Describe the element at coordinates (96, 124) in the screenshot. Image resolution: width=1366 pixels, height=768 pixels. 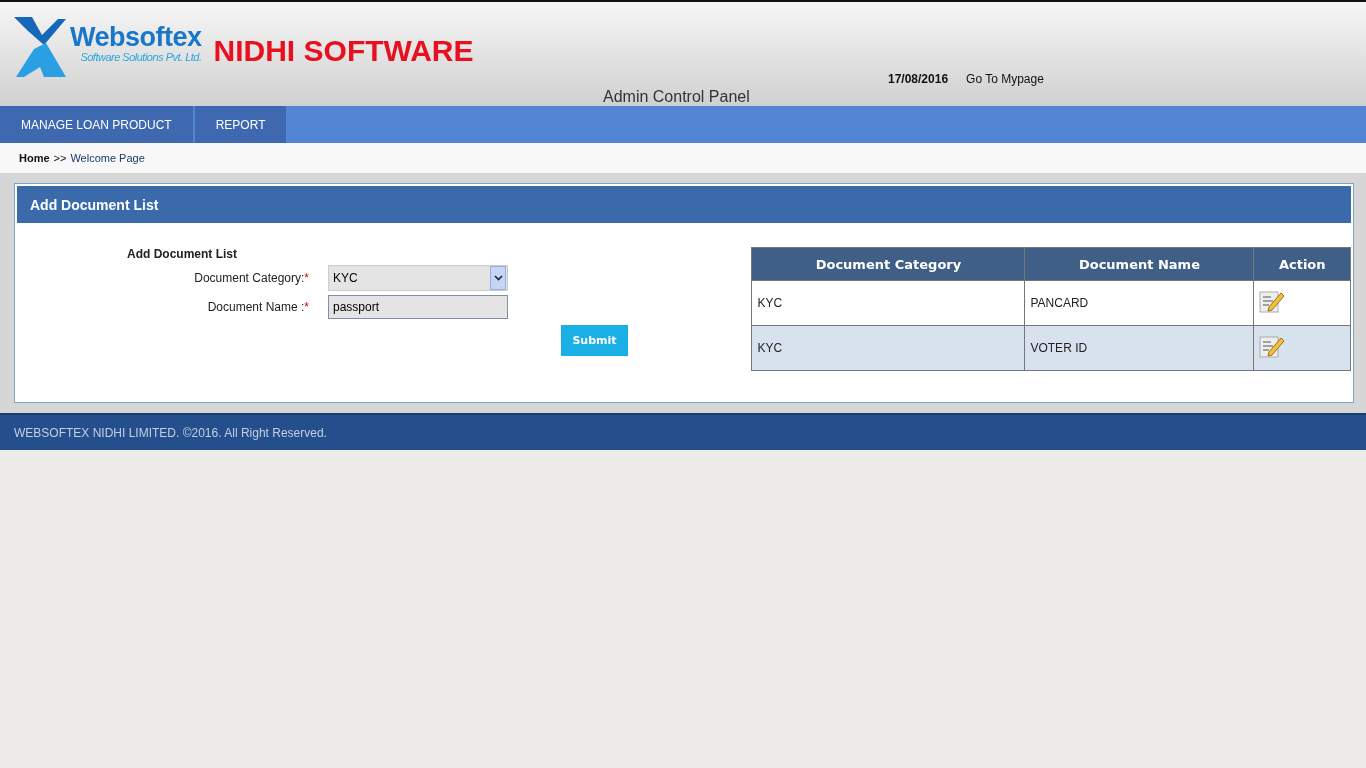
I see `nav-item: MANAGE LOAN PRODUCT` at that location.